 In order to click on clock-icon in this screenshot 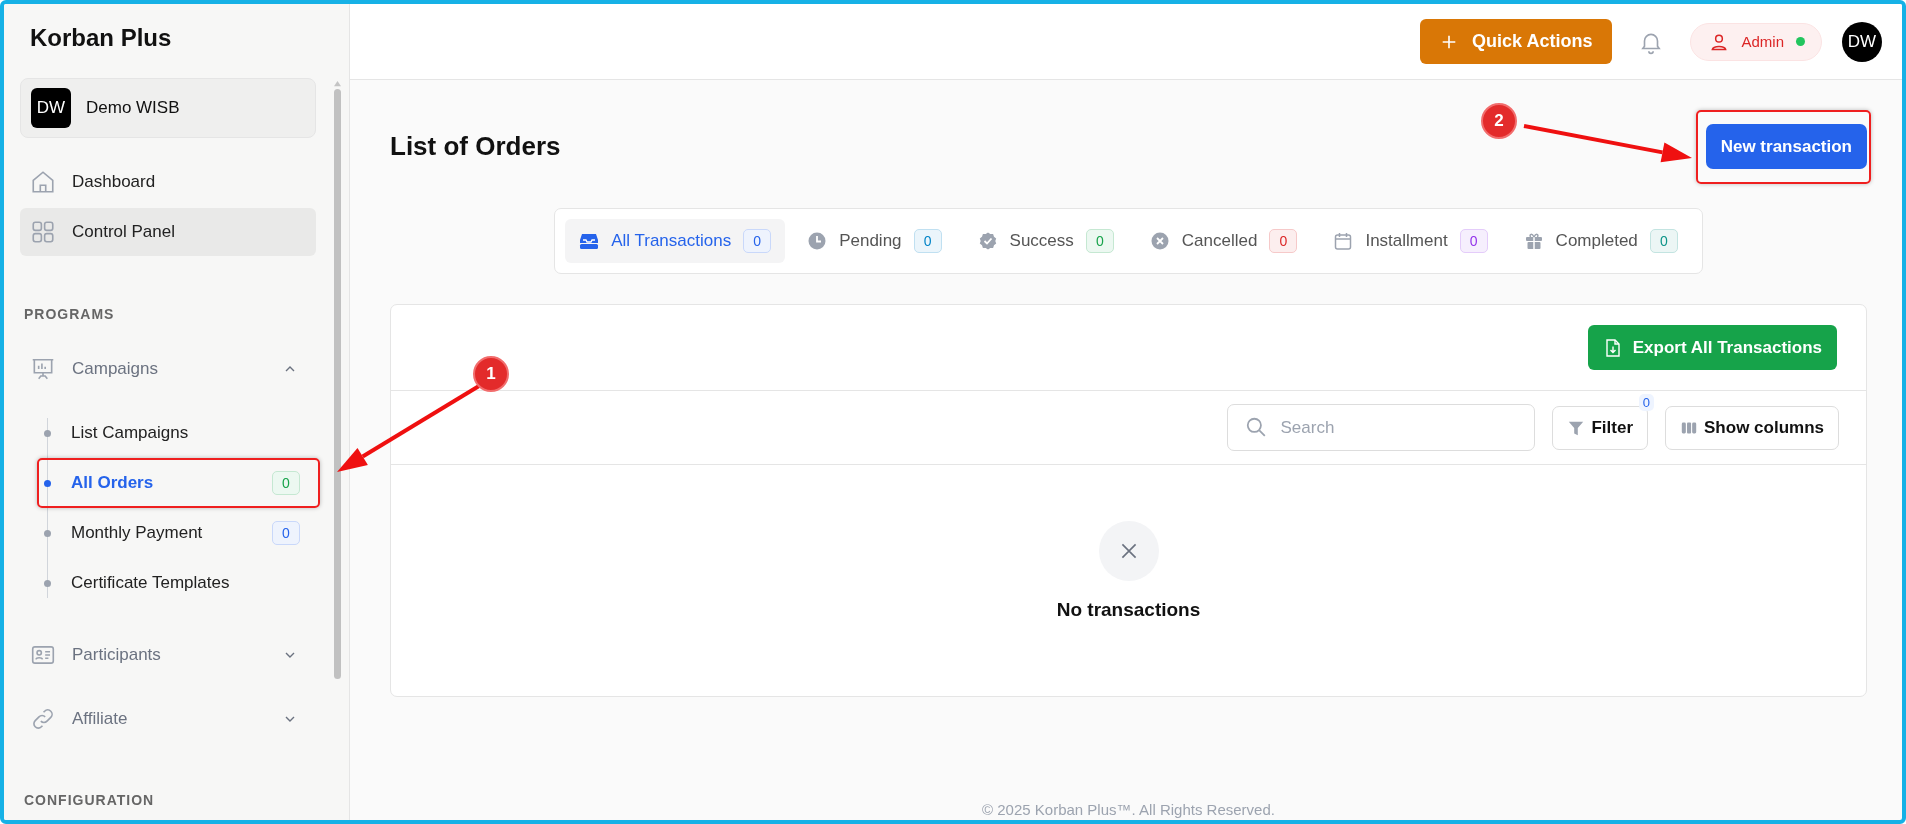, I will do `click(817, 241)`.